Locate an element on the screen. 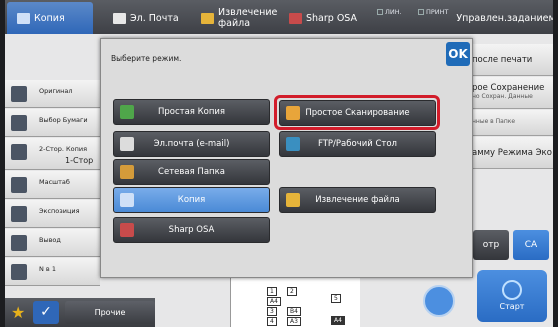 The height and width of the screenshot is (327, 558). right-item-label: амму Режима Эко is located at coordinates (512, 153).